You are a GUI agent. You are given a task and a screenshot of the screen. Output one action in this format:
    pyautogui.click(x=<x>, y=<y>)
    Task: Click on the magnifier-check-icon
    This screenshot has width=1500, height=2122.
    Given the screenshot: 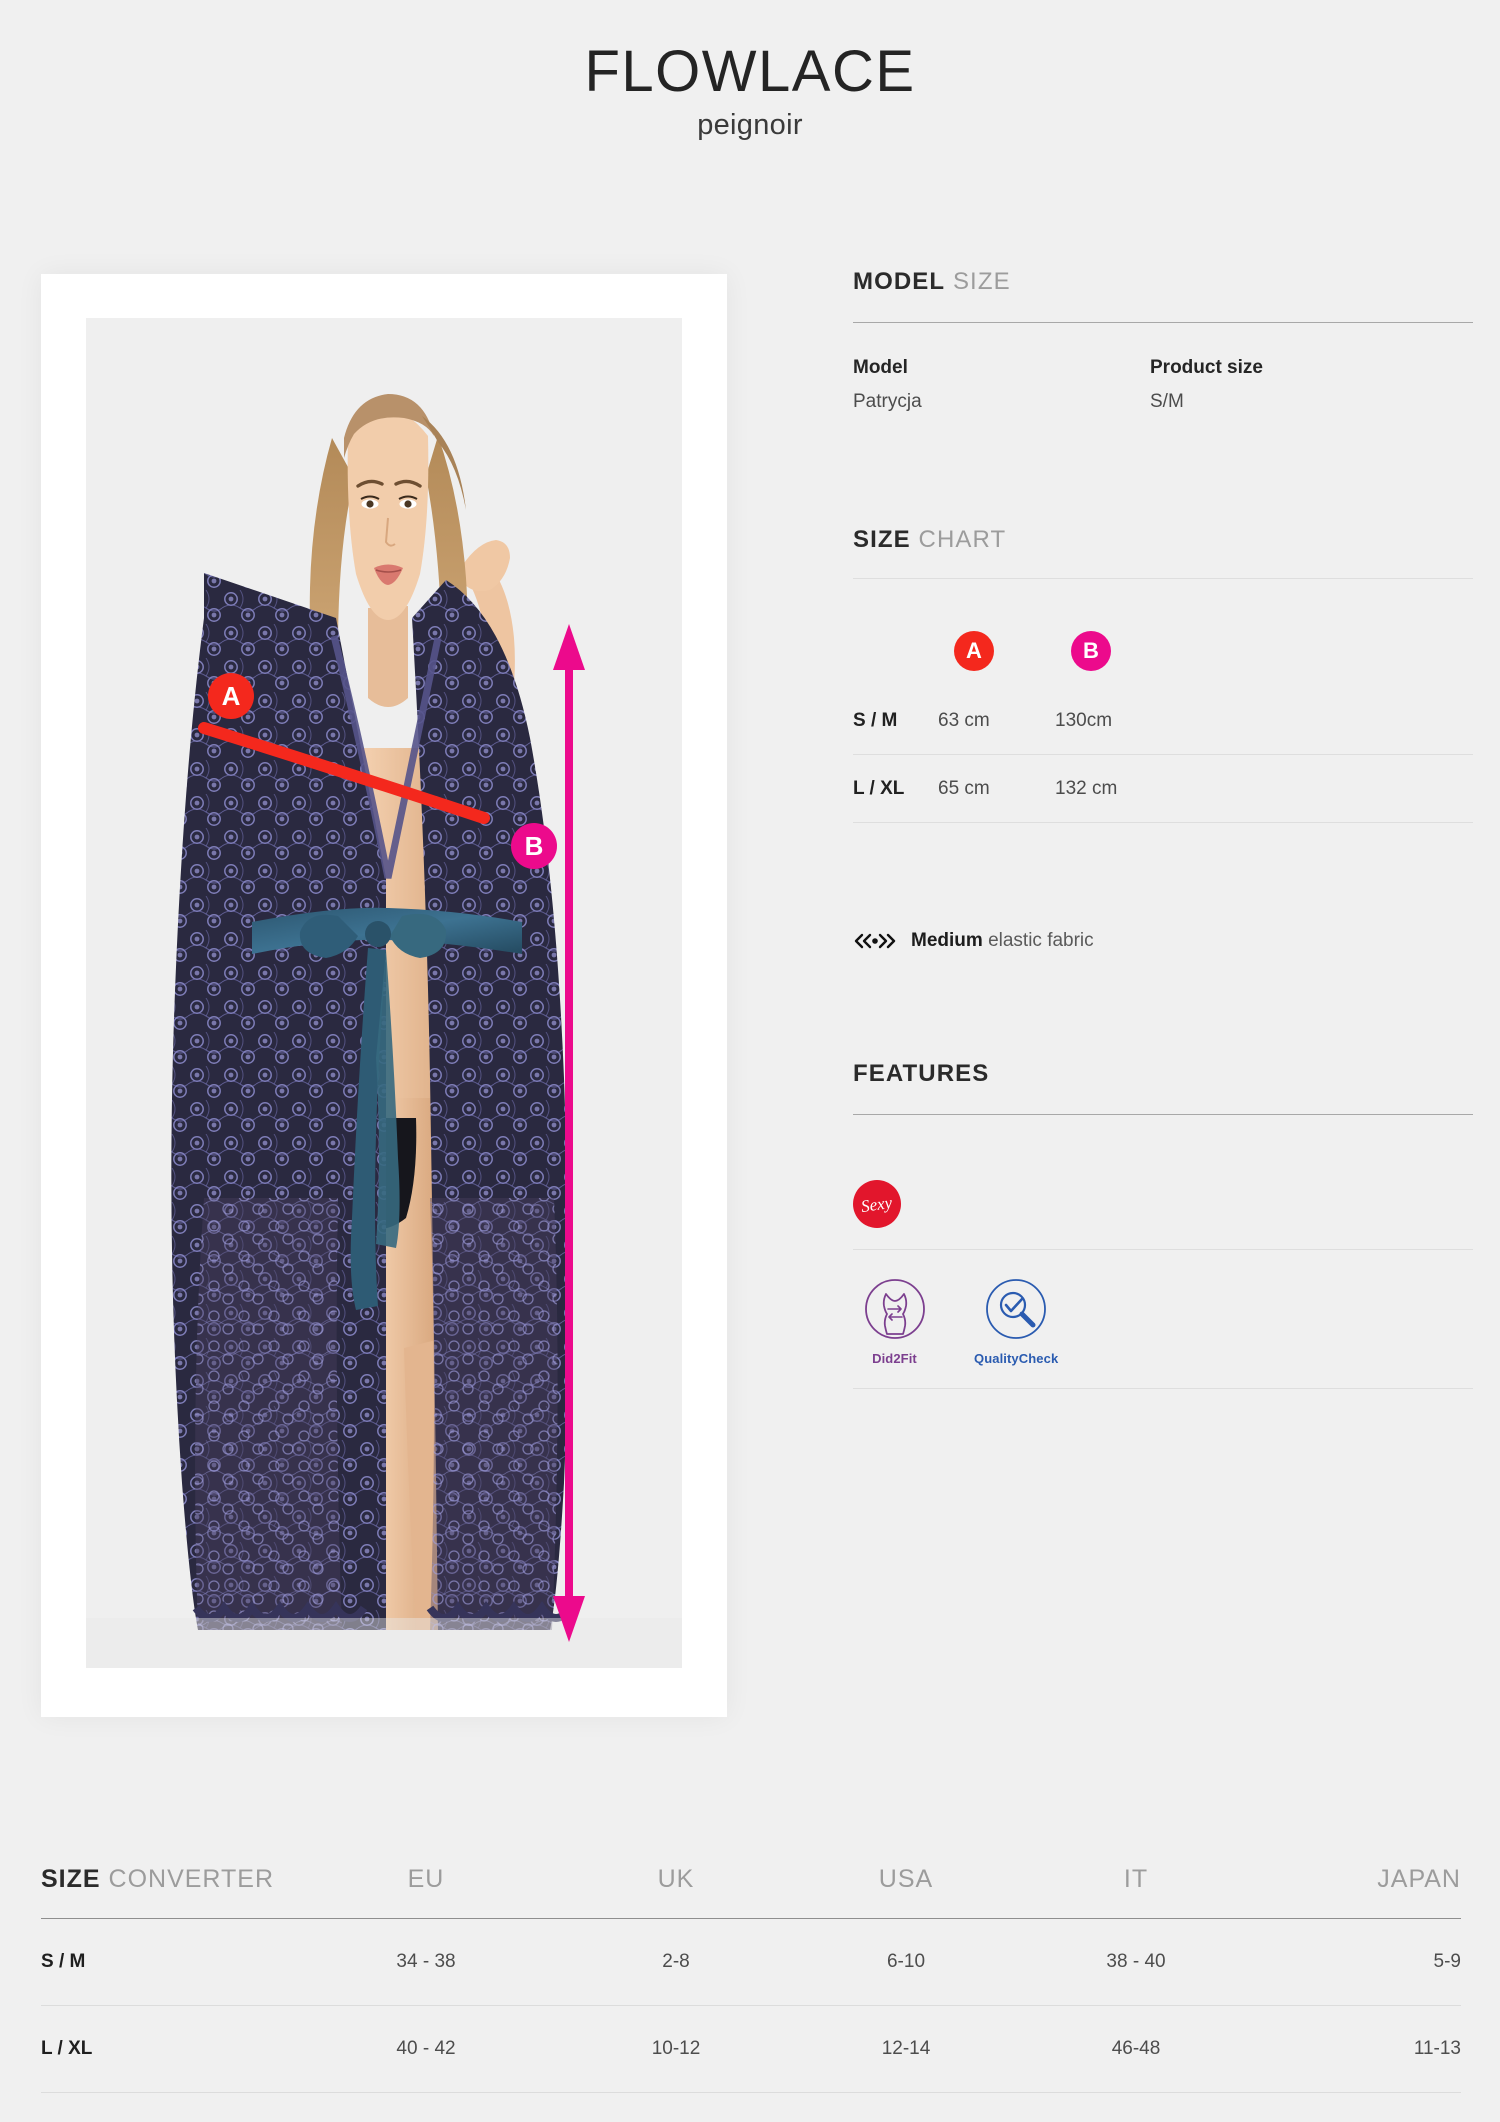 What is the action you would take?
    pyautogui.click(x=1015, y=1309)
    